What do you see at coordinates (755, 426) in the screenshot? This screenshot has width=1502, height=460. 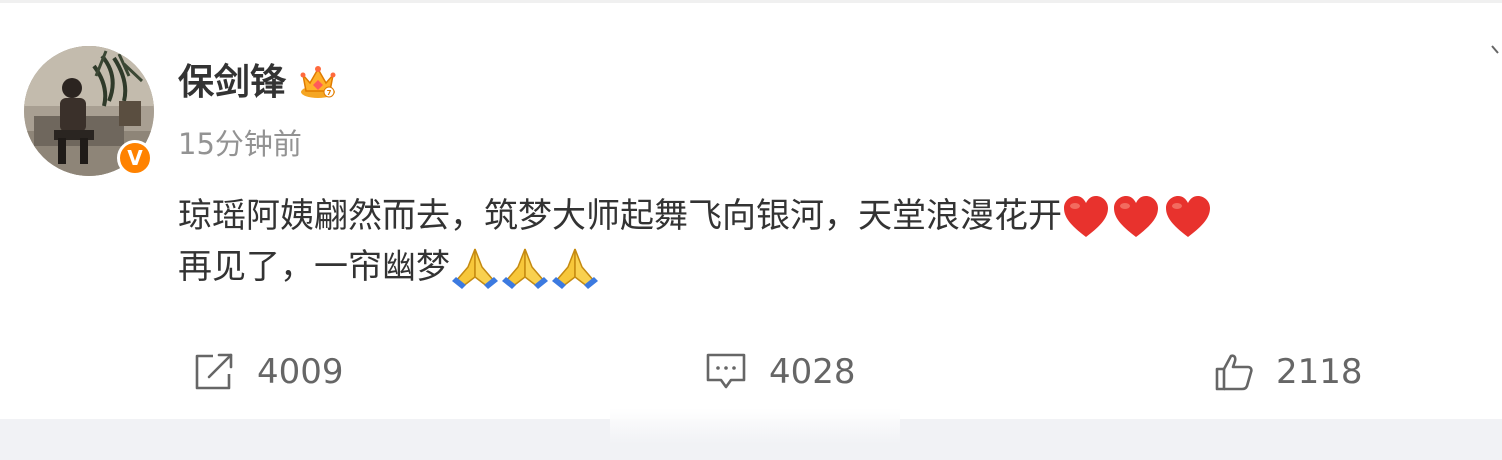 I see `collapse-fade` at bounding box center [755, 426].